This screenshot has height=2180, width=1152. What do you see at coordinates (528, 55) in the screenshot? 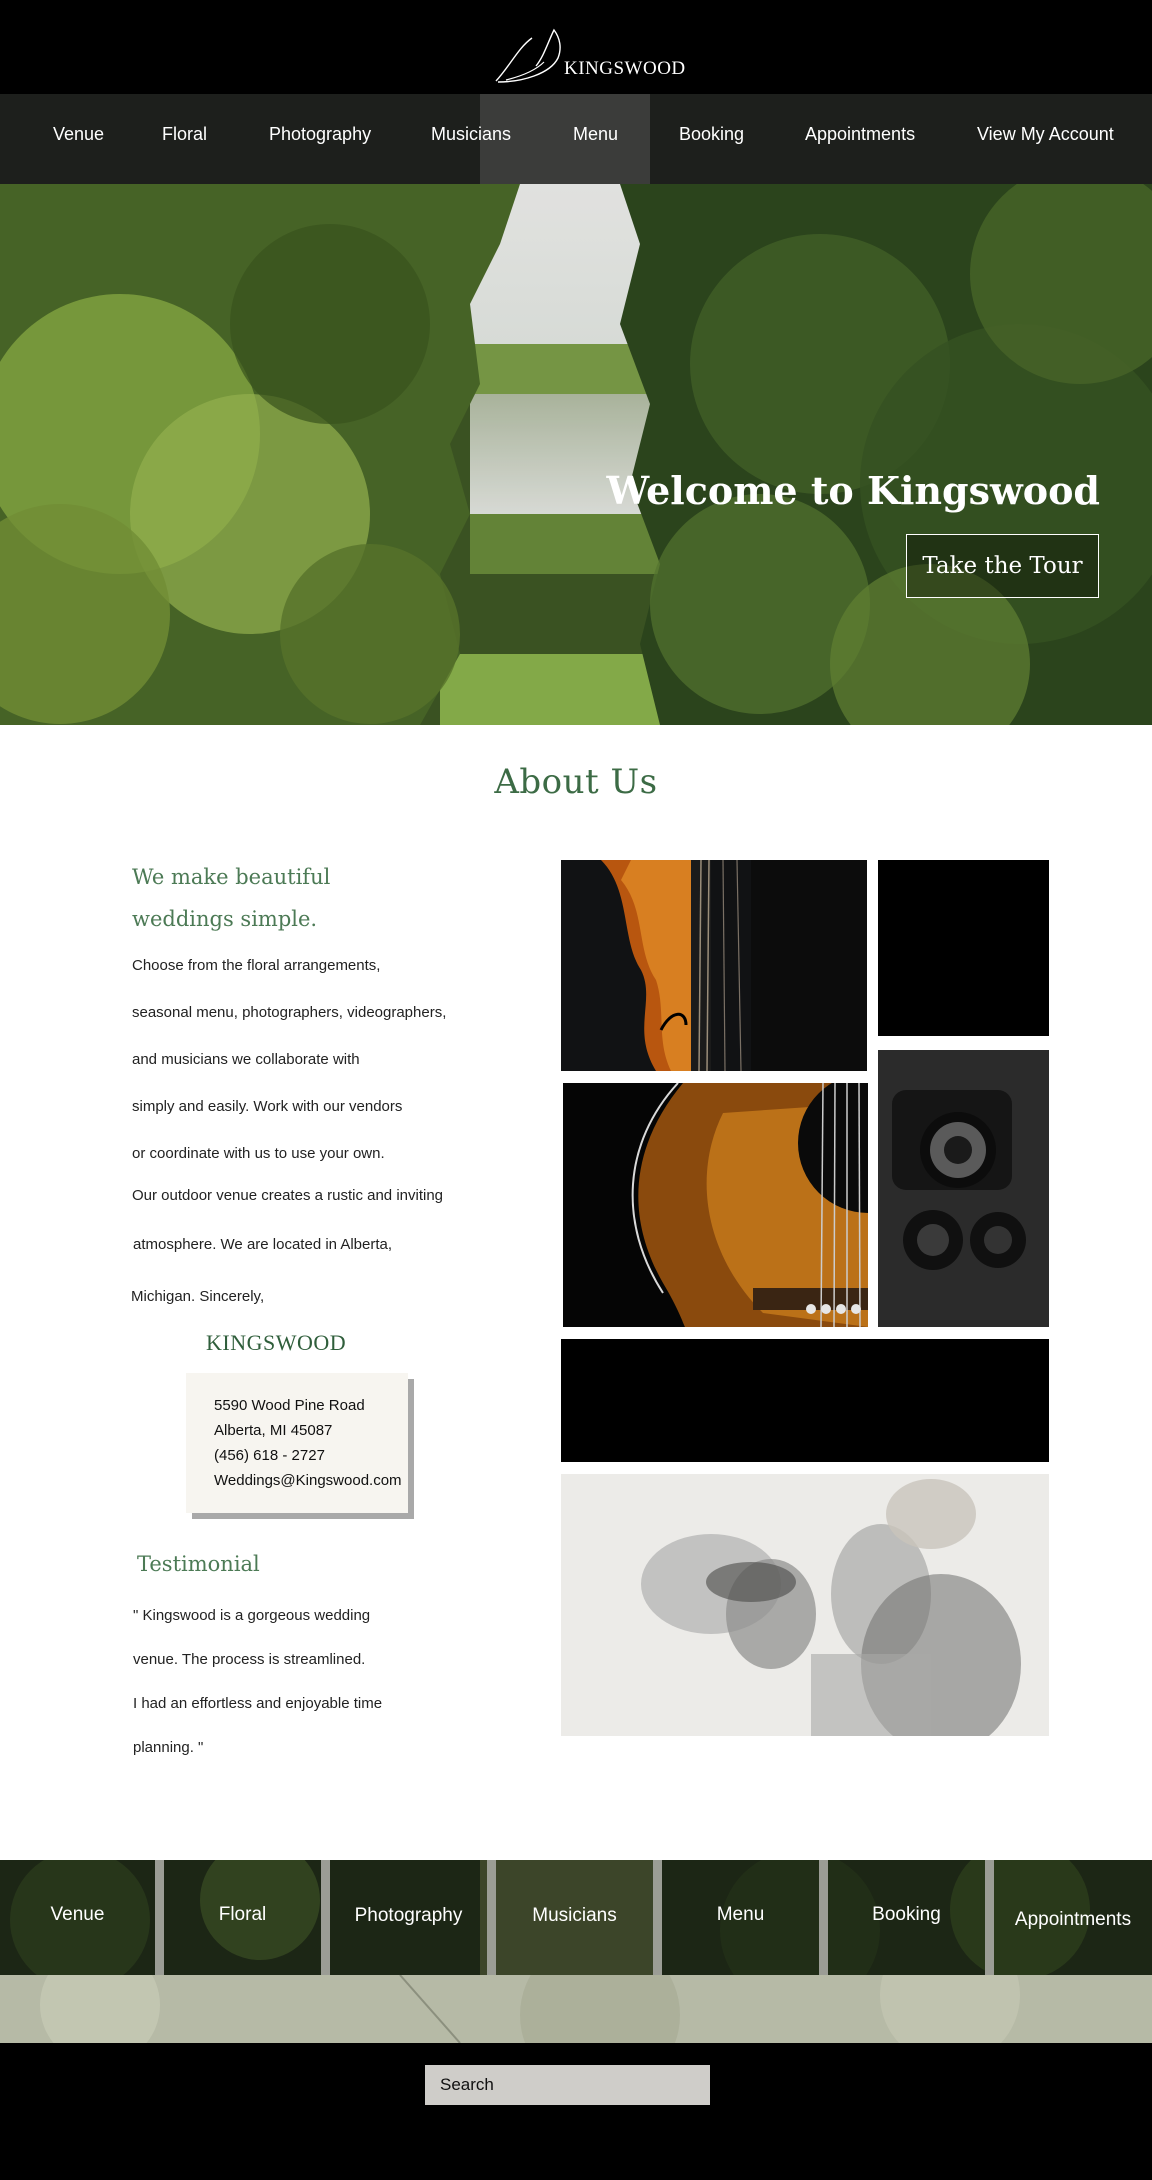
I see `swan-leaf-logo-icon` at bounding box center [528, 55].